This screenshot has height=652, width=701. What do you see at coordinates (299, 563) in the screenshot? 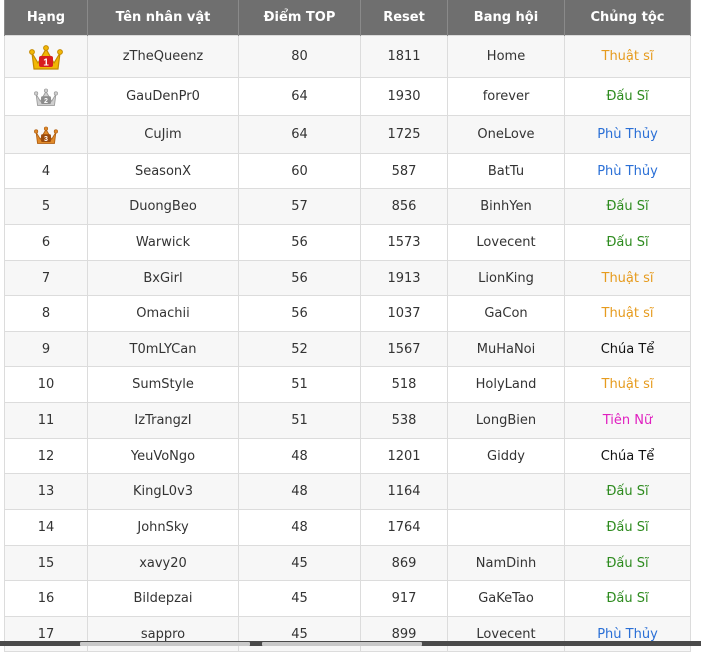
I see `points-value: 45` at bounding box center [299, 563].